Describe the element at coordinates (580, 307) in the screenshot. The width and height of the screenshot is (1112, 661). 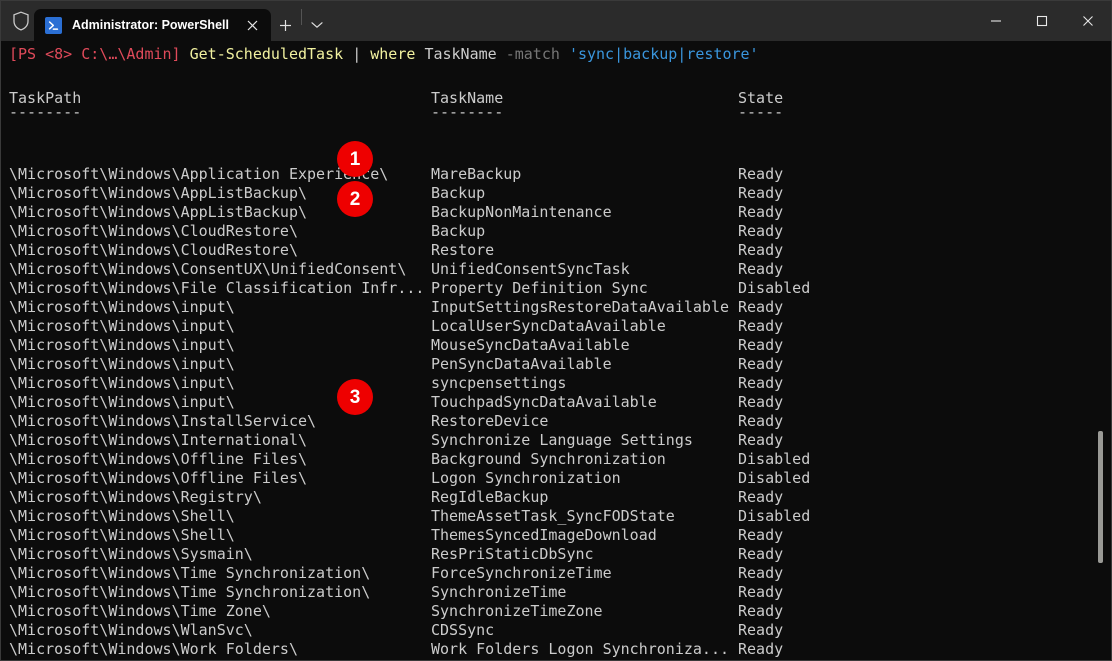
I see `table-row-name: InputSettingsRestoreDataAvailable` at that location.